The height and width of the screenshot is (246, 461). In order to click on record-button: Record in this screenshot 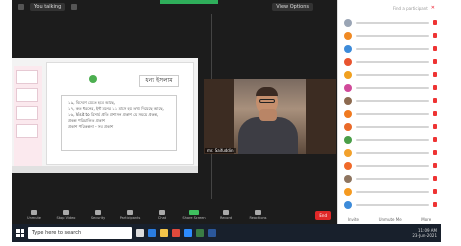, I will do `click(226, 215)`.